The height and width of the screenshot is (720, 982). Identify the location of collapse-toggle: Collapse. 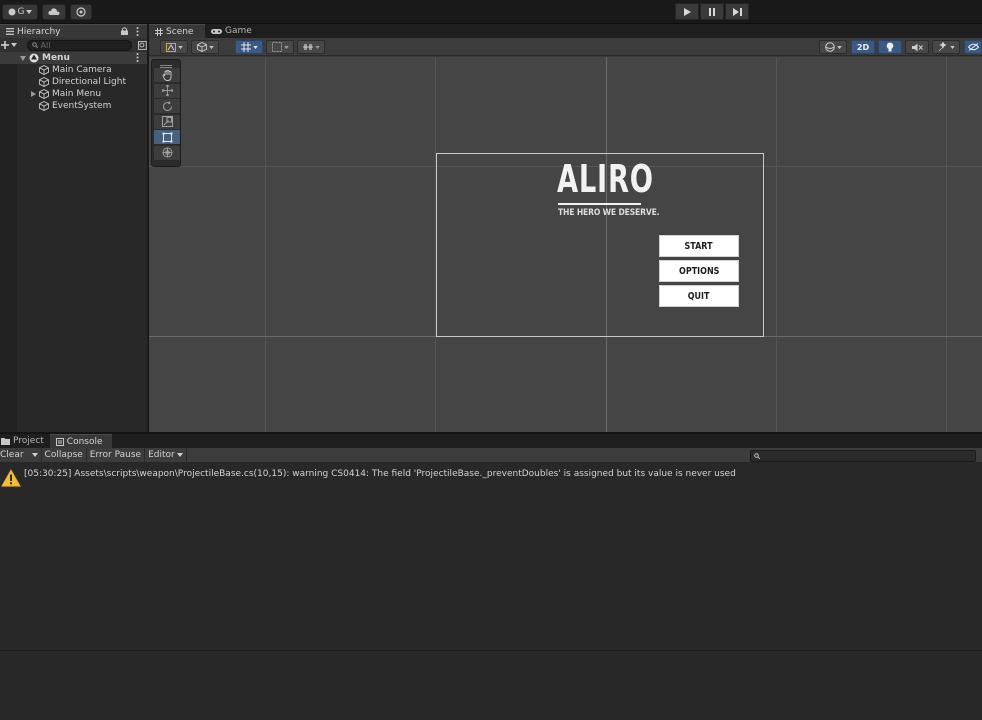
(64, 455).